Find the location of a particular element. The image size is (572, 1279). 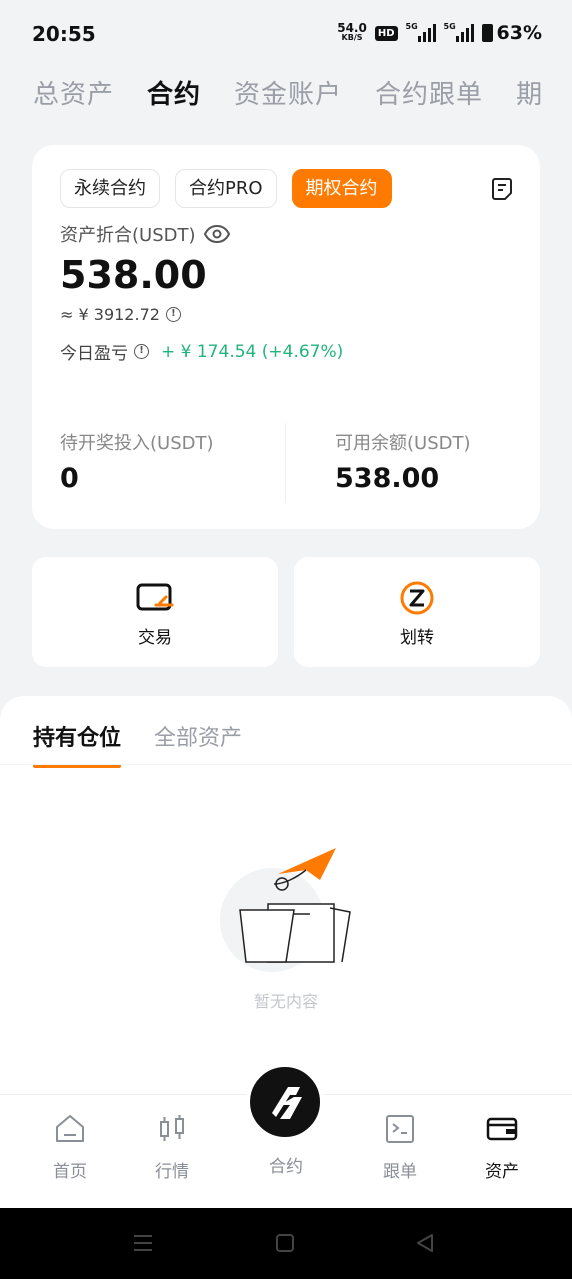

nav-assets-label: 资产 is located at coordinates (502, 1172).